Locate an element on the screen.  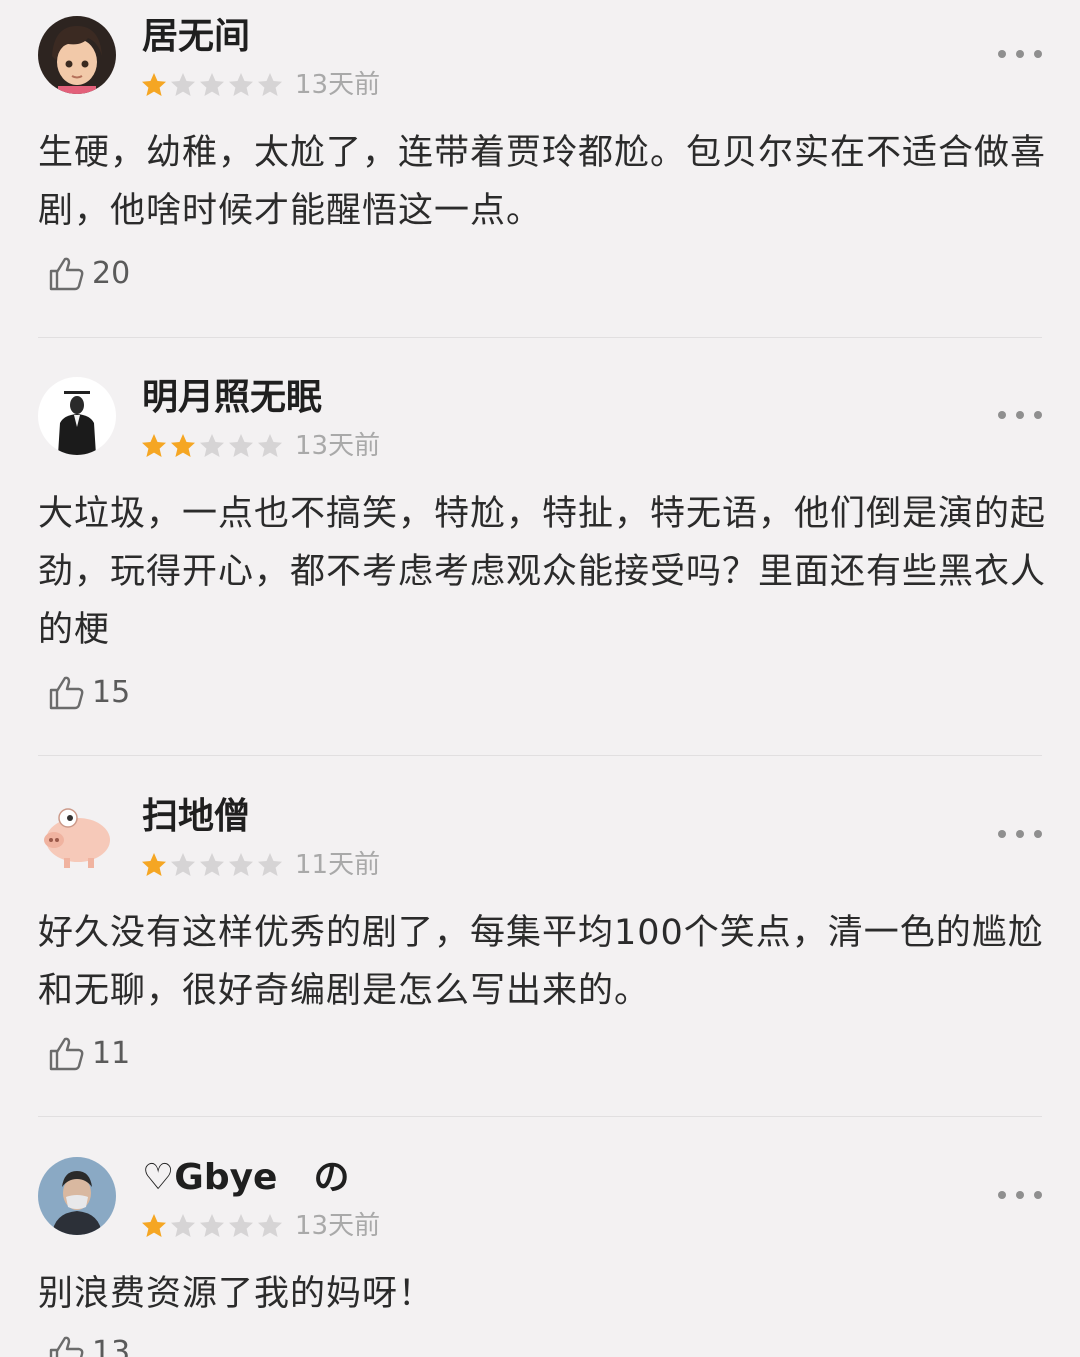
like-button: 20 is located at coordinates (88, 274).